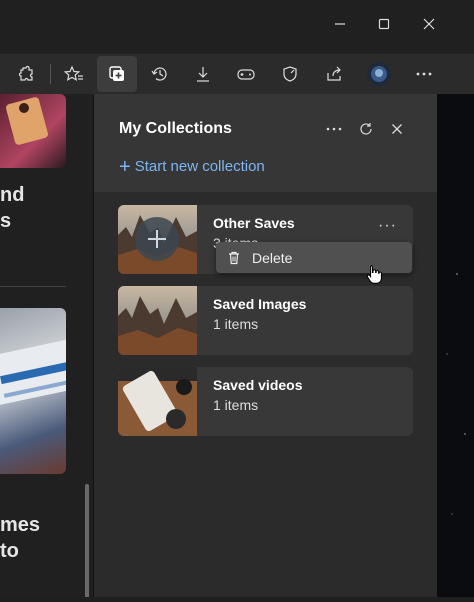  Describe the element at coordinates (160, 74) in the screenshot. I see `history-icon` at that location.